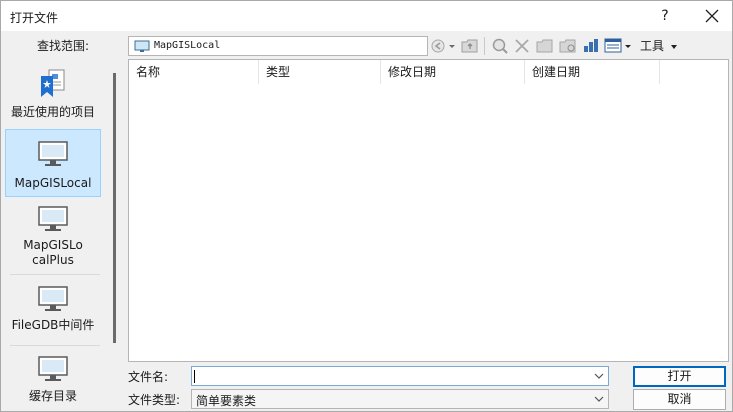 This screenshot has height=412, width=733. What do you see at coordinates (679, 399) in the screenshot?
I see `cancel-button: 取消` at bounding box center [679, 399].